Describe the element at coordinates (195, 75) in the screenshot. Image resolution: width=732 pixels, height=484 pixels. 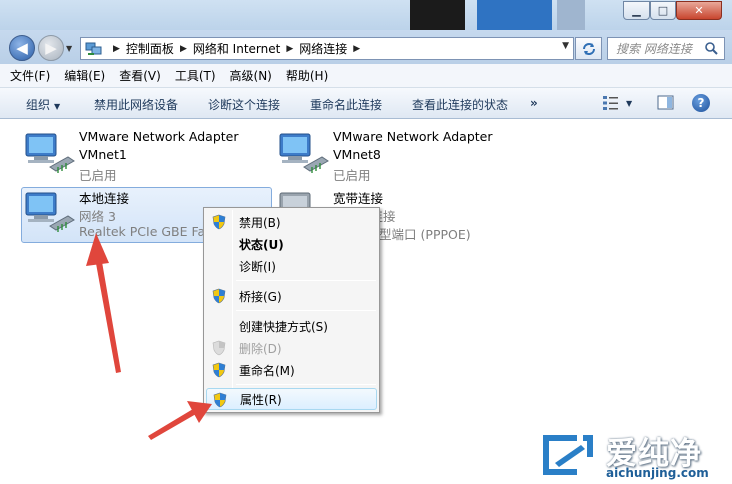
I see `menu-tools: 工具(T)` at that location.